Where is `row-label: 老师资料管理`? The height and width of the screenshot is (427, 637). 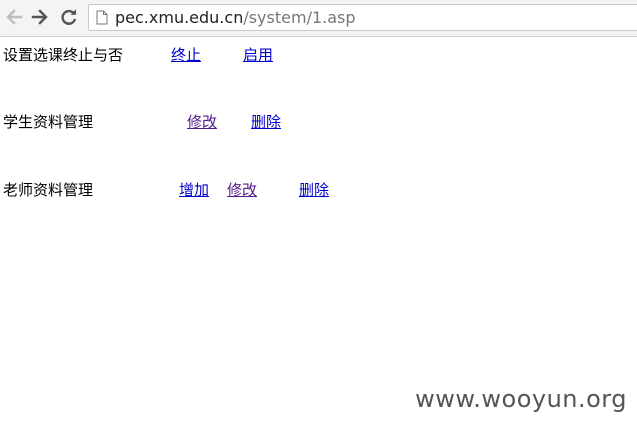 row-label: 老师资料管理 is located at coordinates (48, 190).